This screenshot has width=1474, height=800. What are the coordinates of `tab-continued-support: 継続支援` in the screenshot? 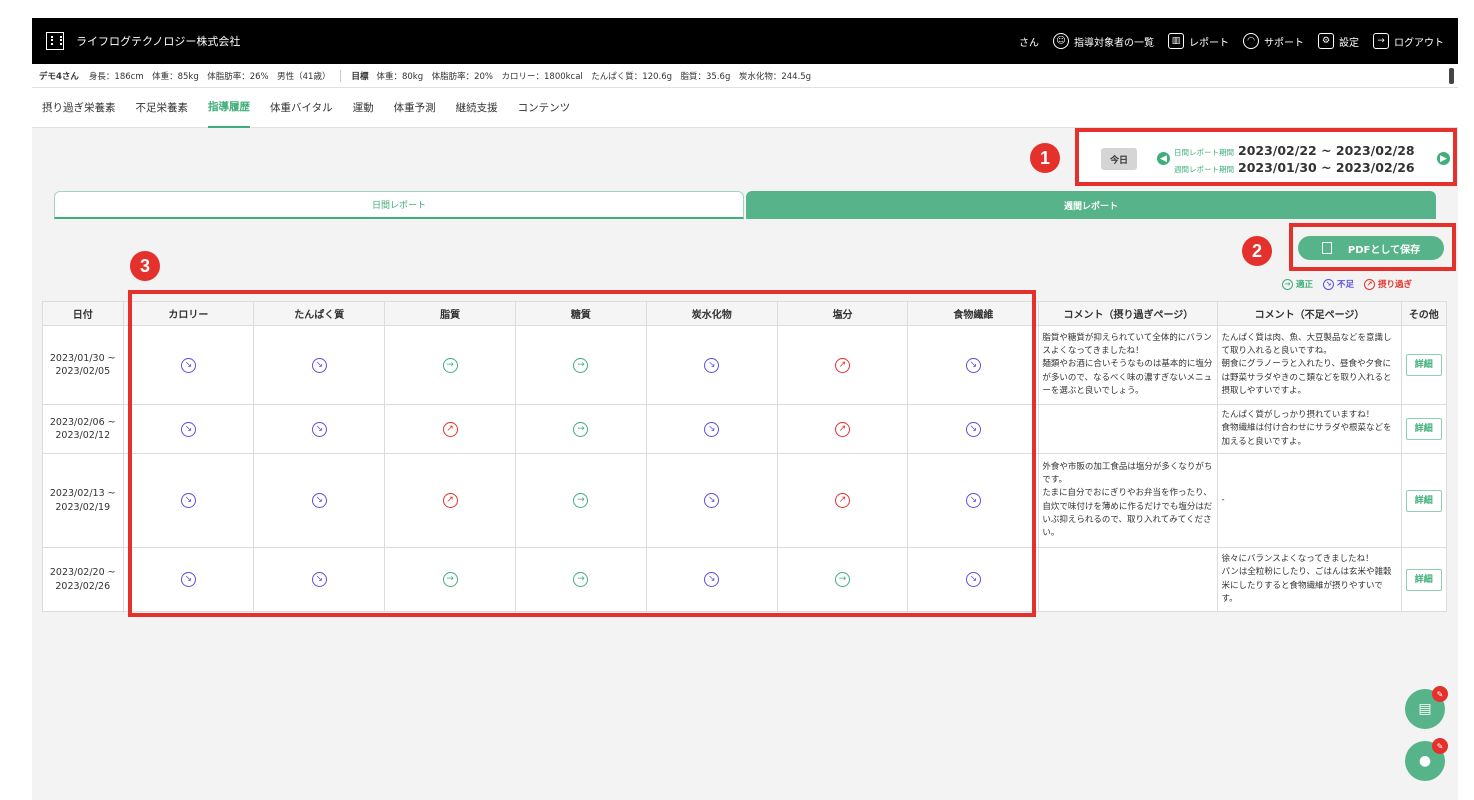 It's located at (477, 108).